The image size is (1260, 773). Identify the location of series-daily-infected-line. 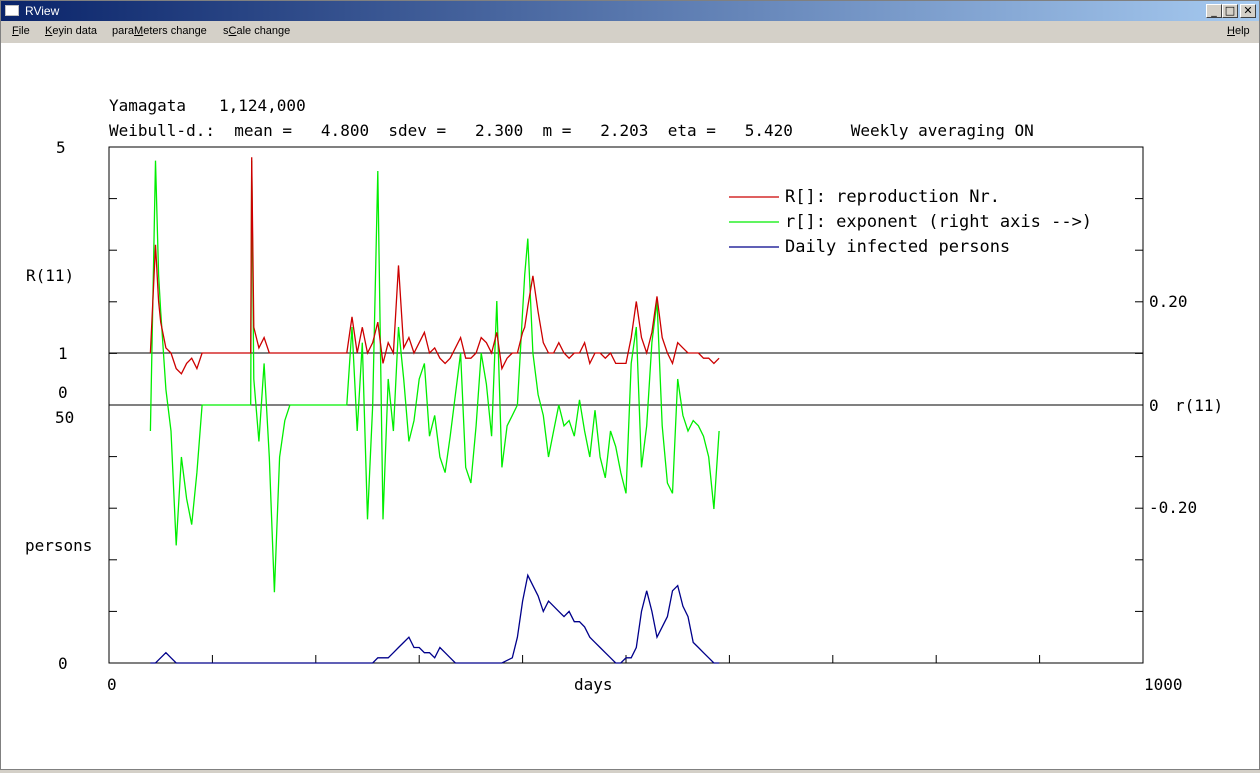
(435, 618).